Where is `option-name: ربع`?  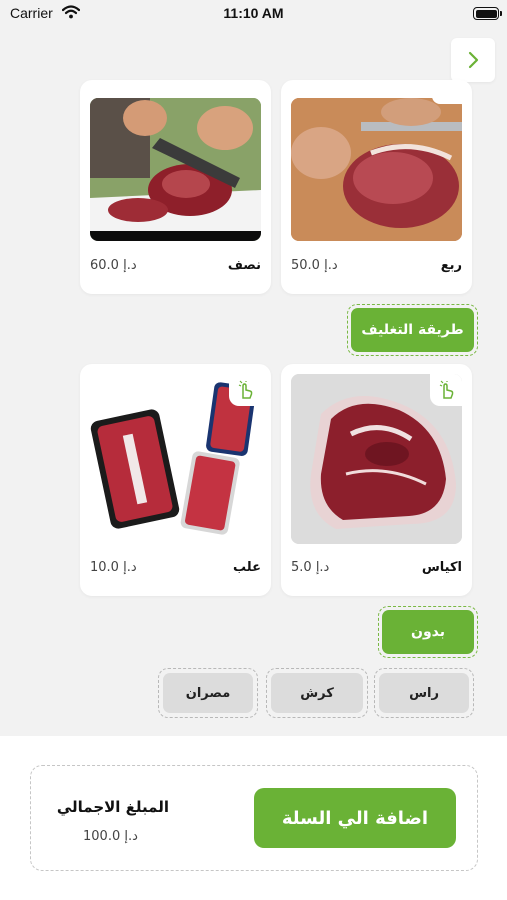 option-name: ربع is located at coordinates (451, 265).